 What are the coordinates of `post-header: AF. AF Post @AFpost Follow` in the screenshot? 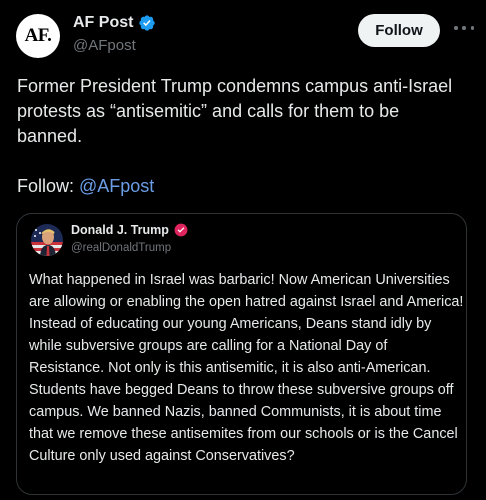 It's located at (245, 34).